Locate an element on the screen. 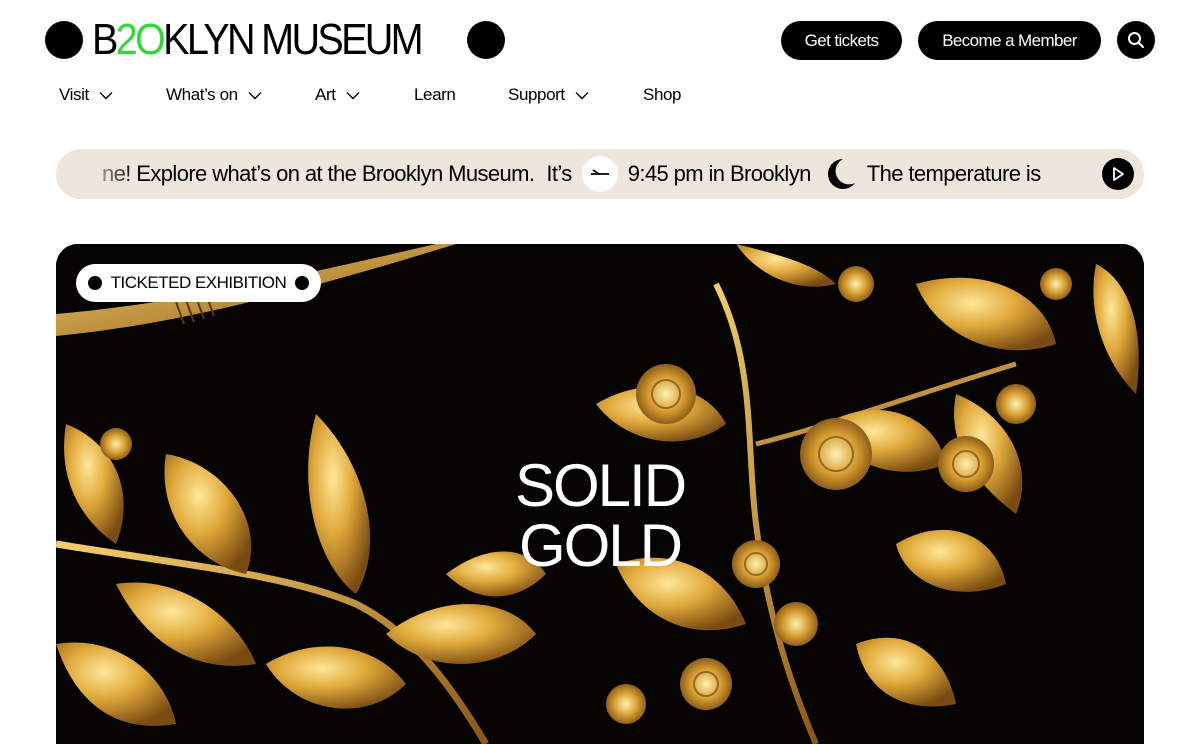 The width and height of the screenshot is (1200, 744). ticker-time-text: 9:45 pm in Brooklyn is located at coordinates (719, 173).